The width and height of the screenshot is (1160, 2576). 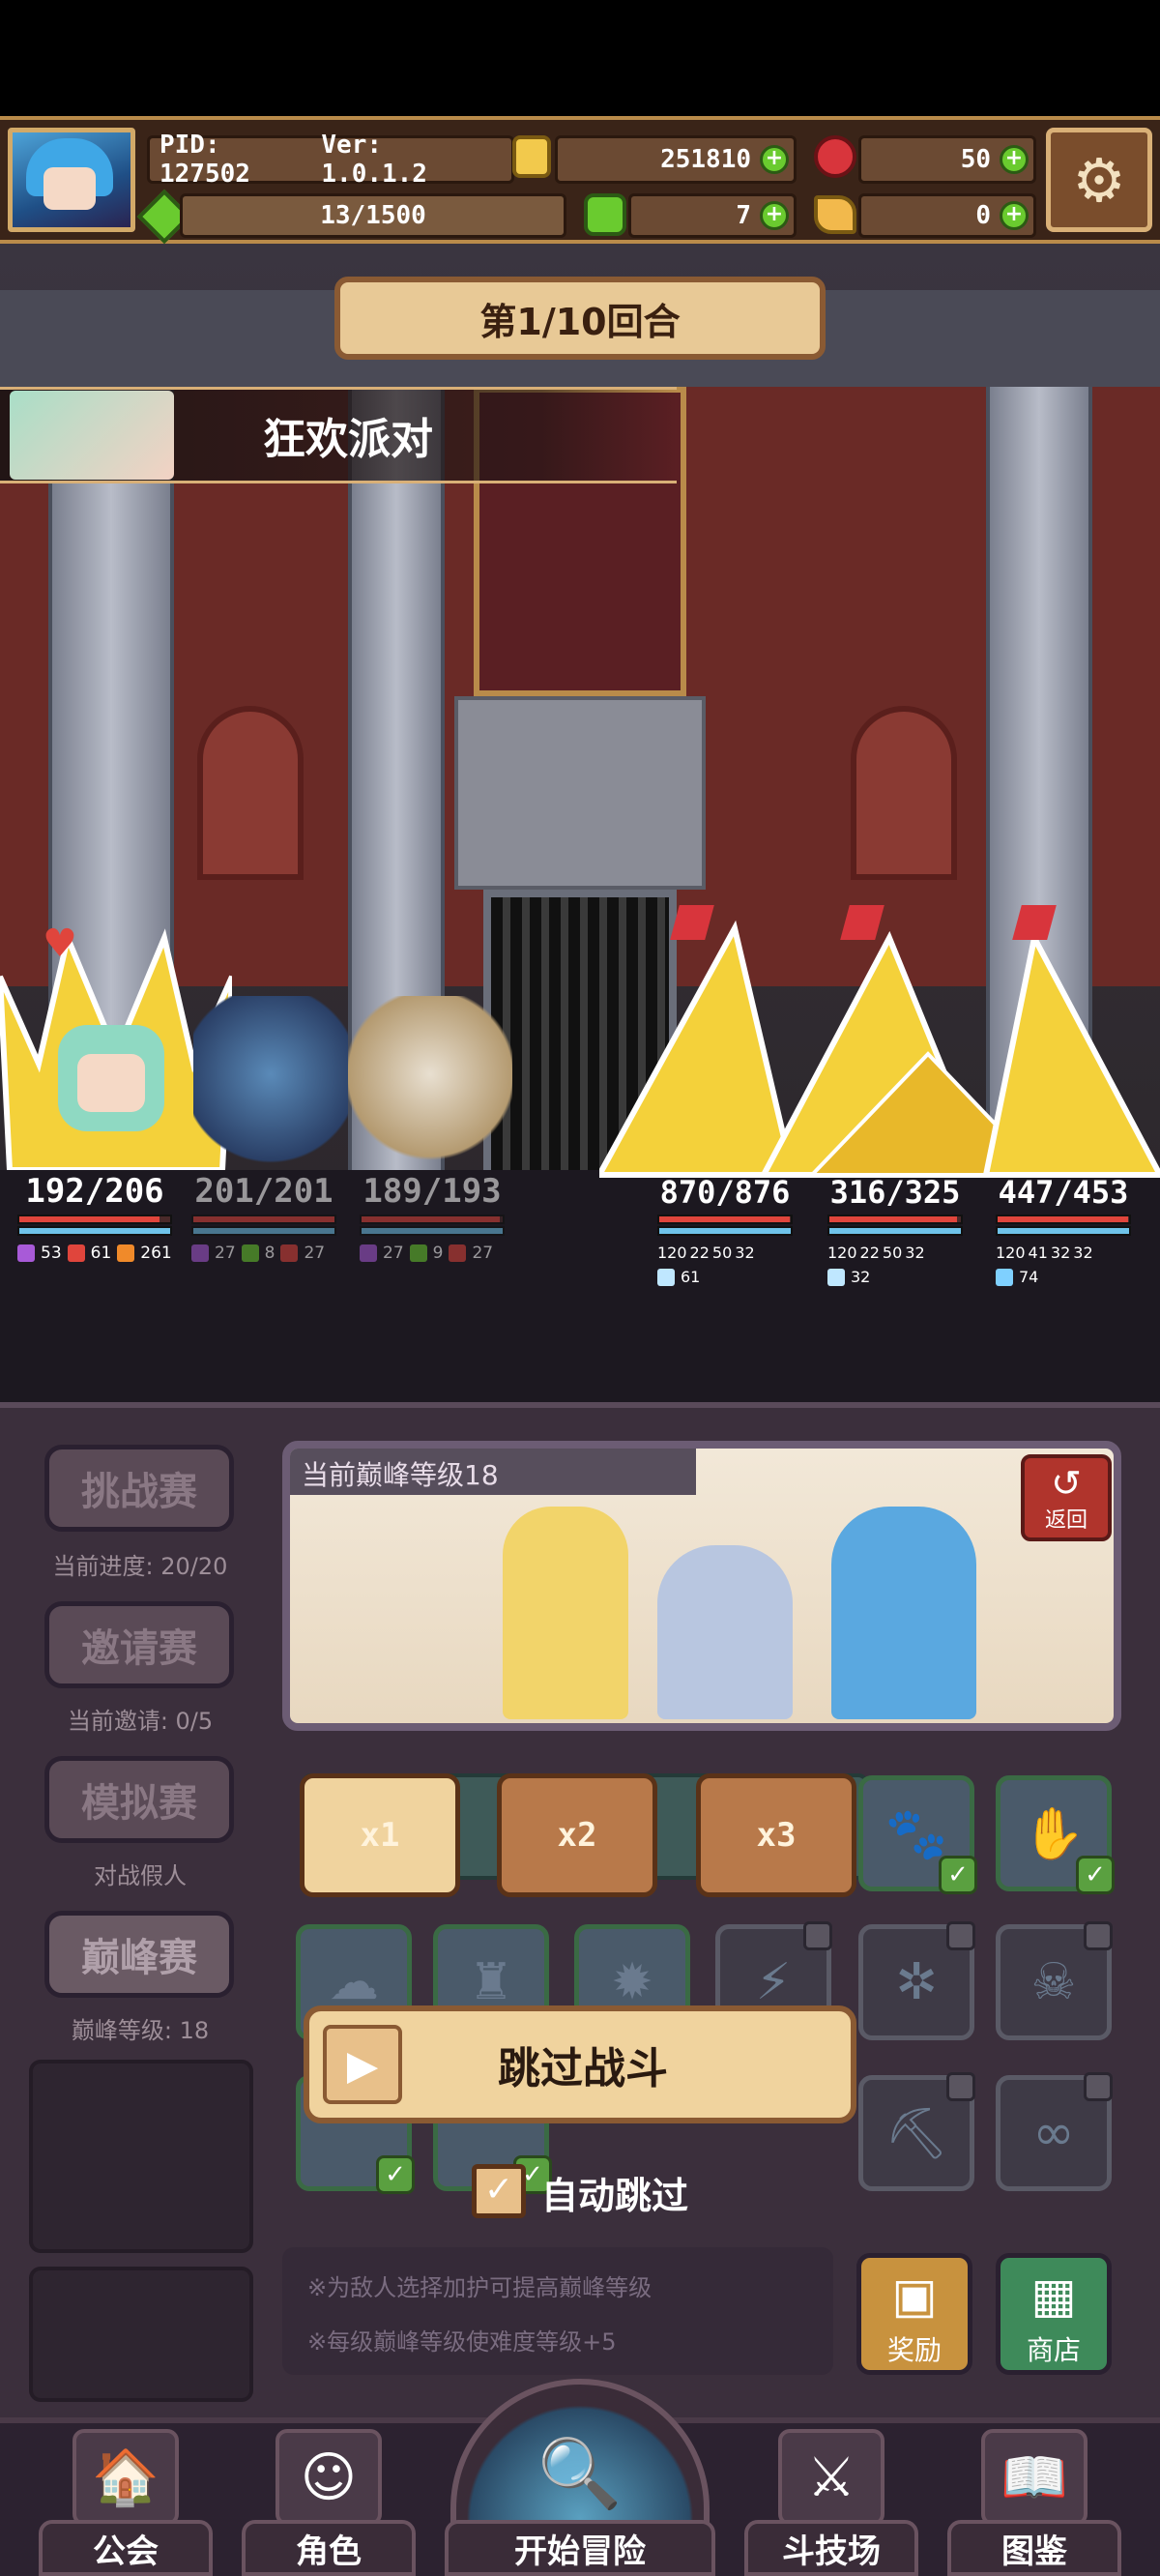 What do you see at coordinates (1060, 1253) in the screenshot?
I see `enemy-3-stat-3: 32` at bounding box center [1060, 1253].